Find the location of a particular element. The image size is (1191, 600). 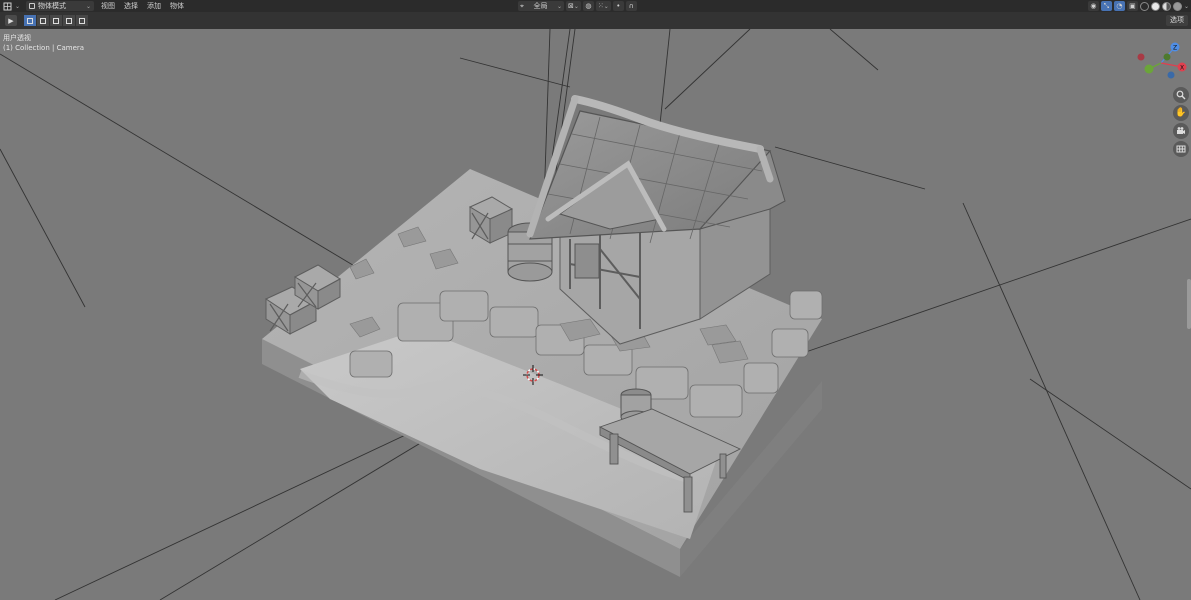

navigation-gizmo: Z X is located at coordinates (1163, 61).